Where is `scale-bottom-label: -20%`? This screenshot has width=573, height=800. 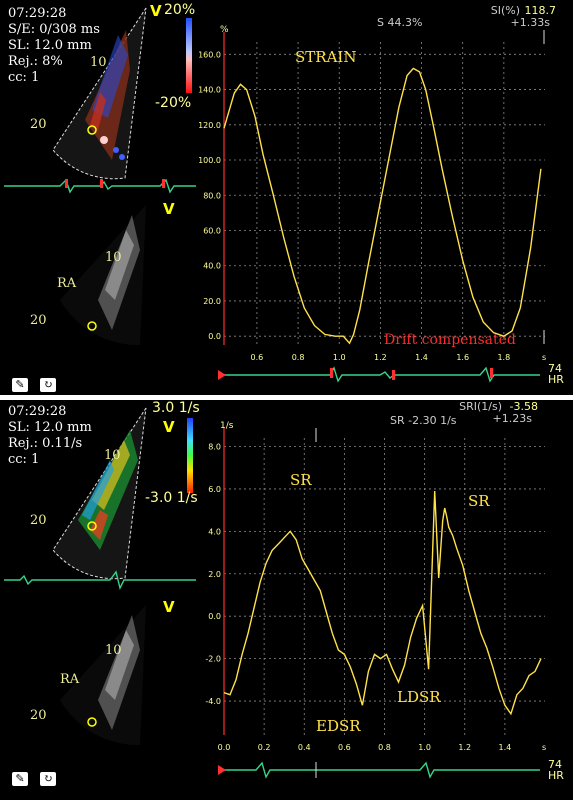 scale-bottom-label: -20% is located at coordinates (173, 103).